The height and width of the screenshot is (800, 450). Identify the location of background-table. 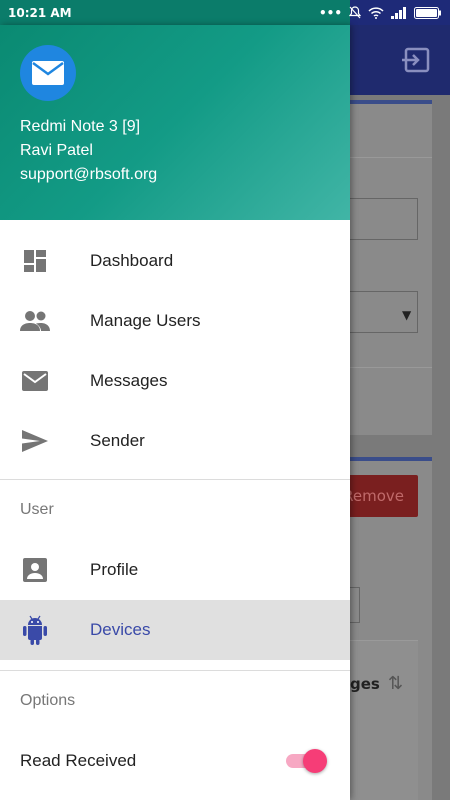
(384, 720).